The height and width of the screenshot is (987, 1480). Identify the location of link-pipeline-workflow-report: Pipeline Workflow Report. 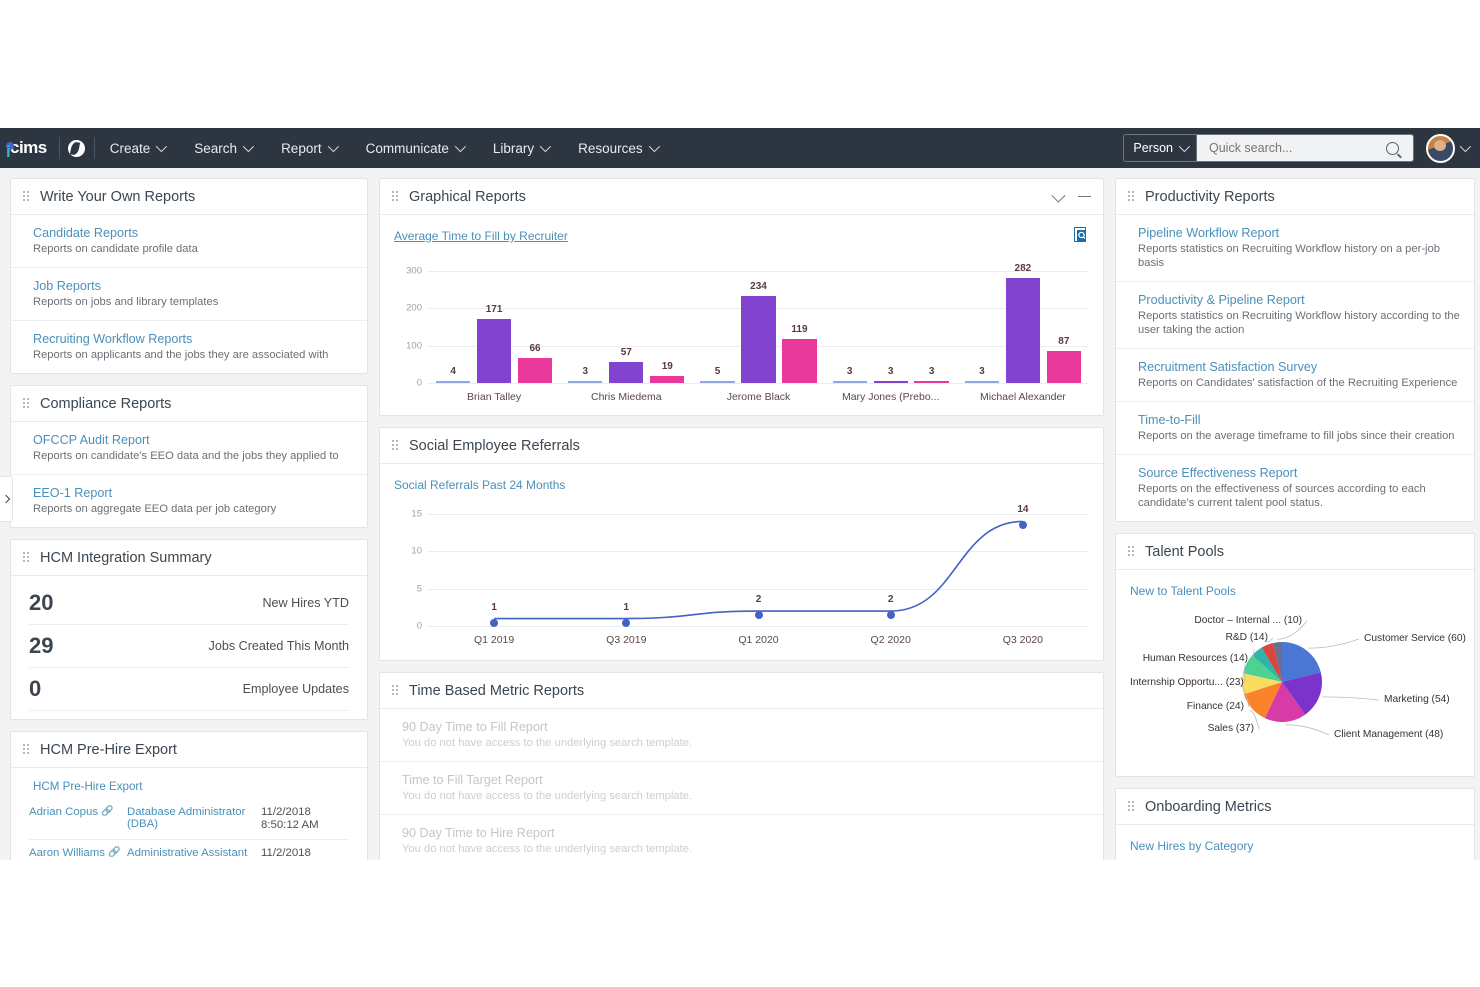
(1299, 233).